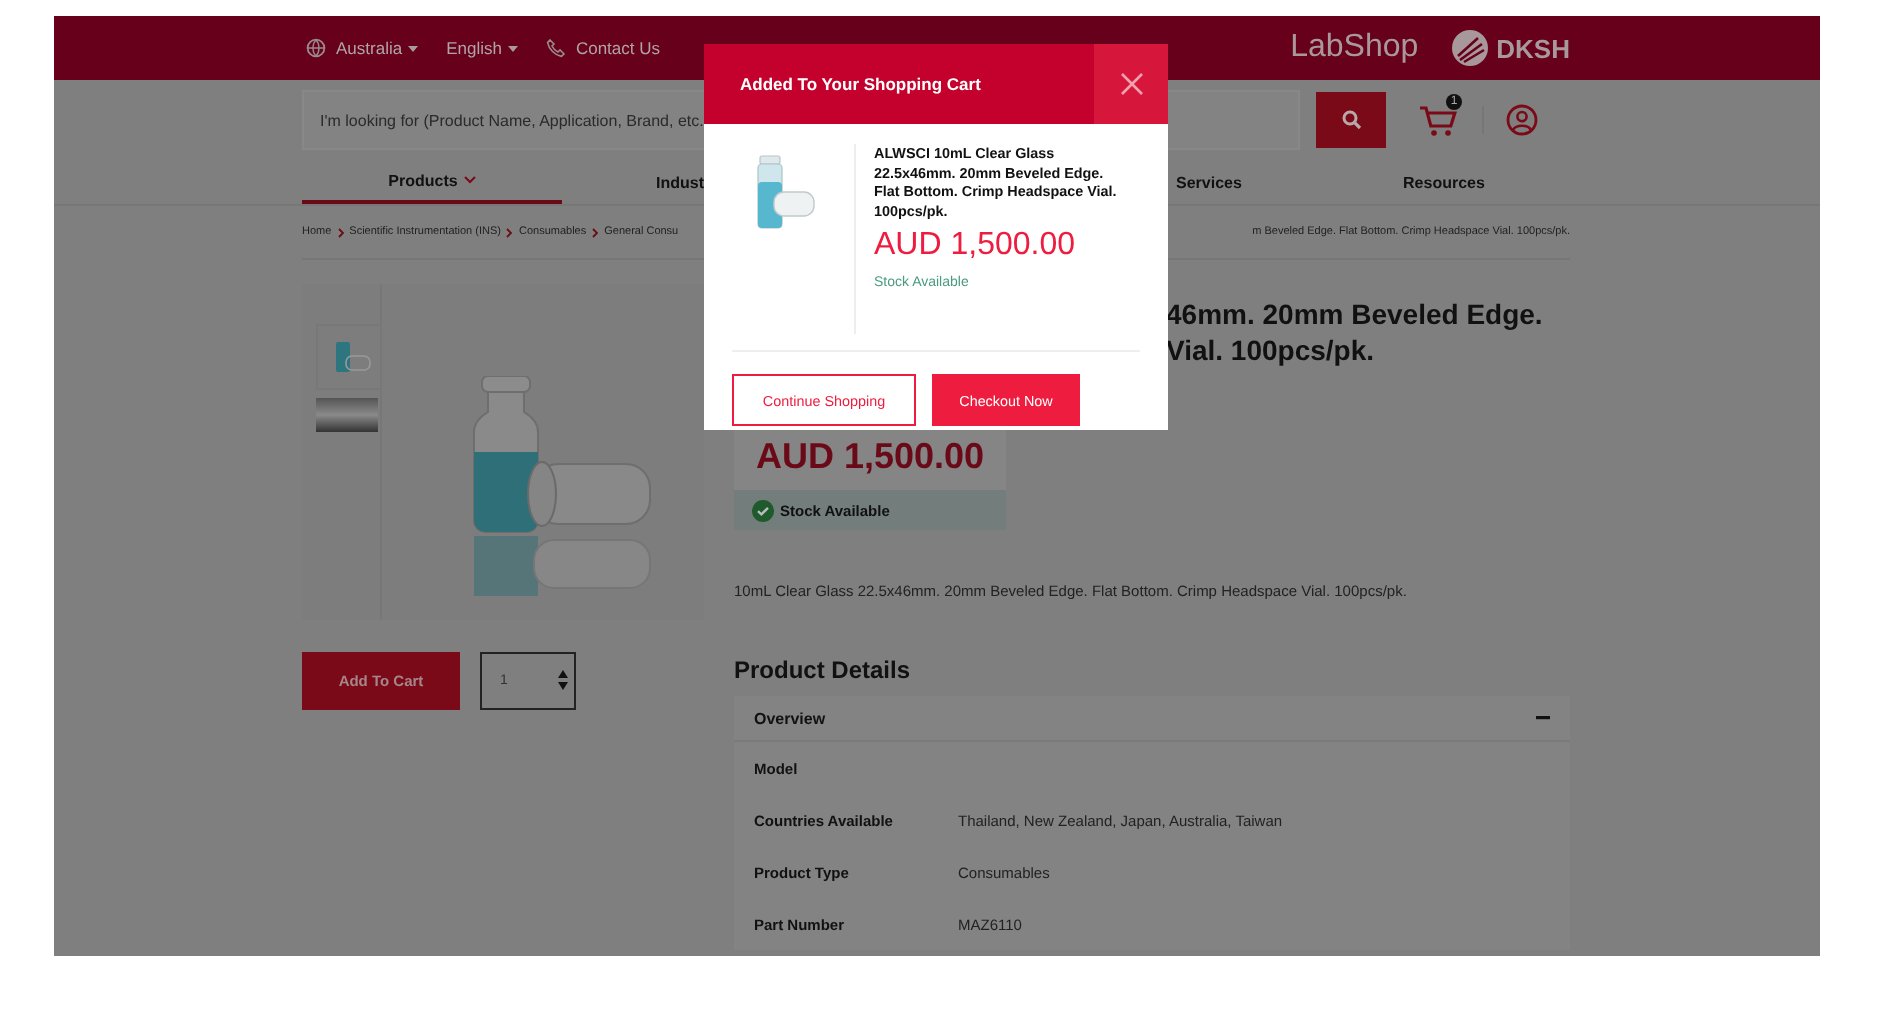 This screenshot has height=1010, width=1878. I want to click on product-title: 46mm. 20mm Beveled Edge., so click(1355, 314).